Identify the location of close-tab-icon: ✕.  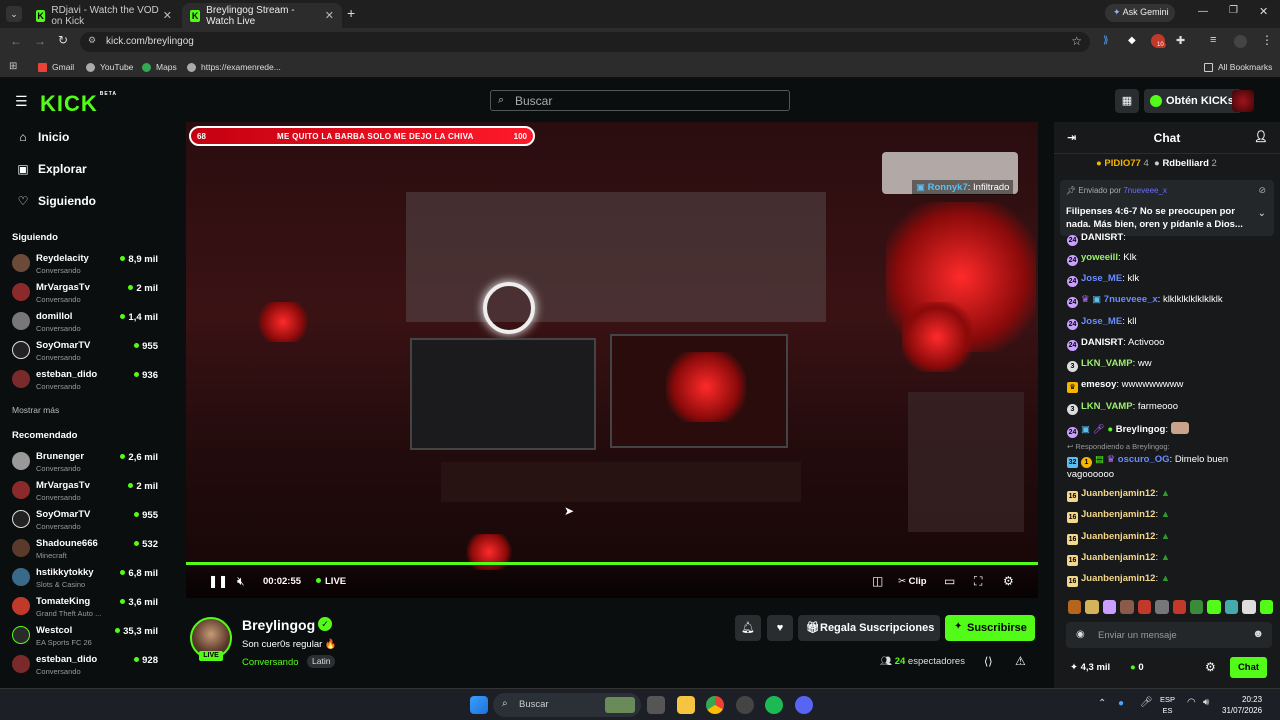
(329, 15).